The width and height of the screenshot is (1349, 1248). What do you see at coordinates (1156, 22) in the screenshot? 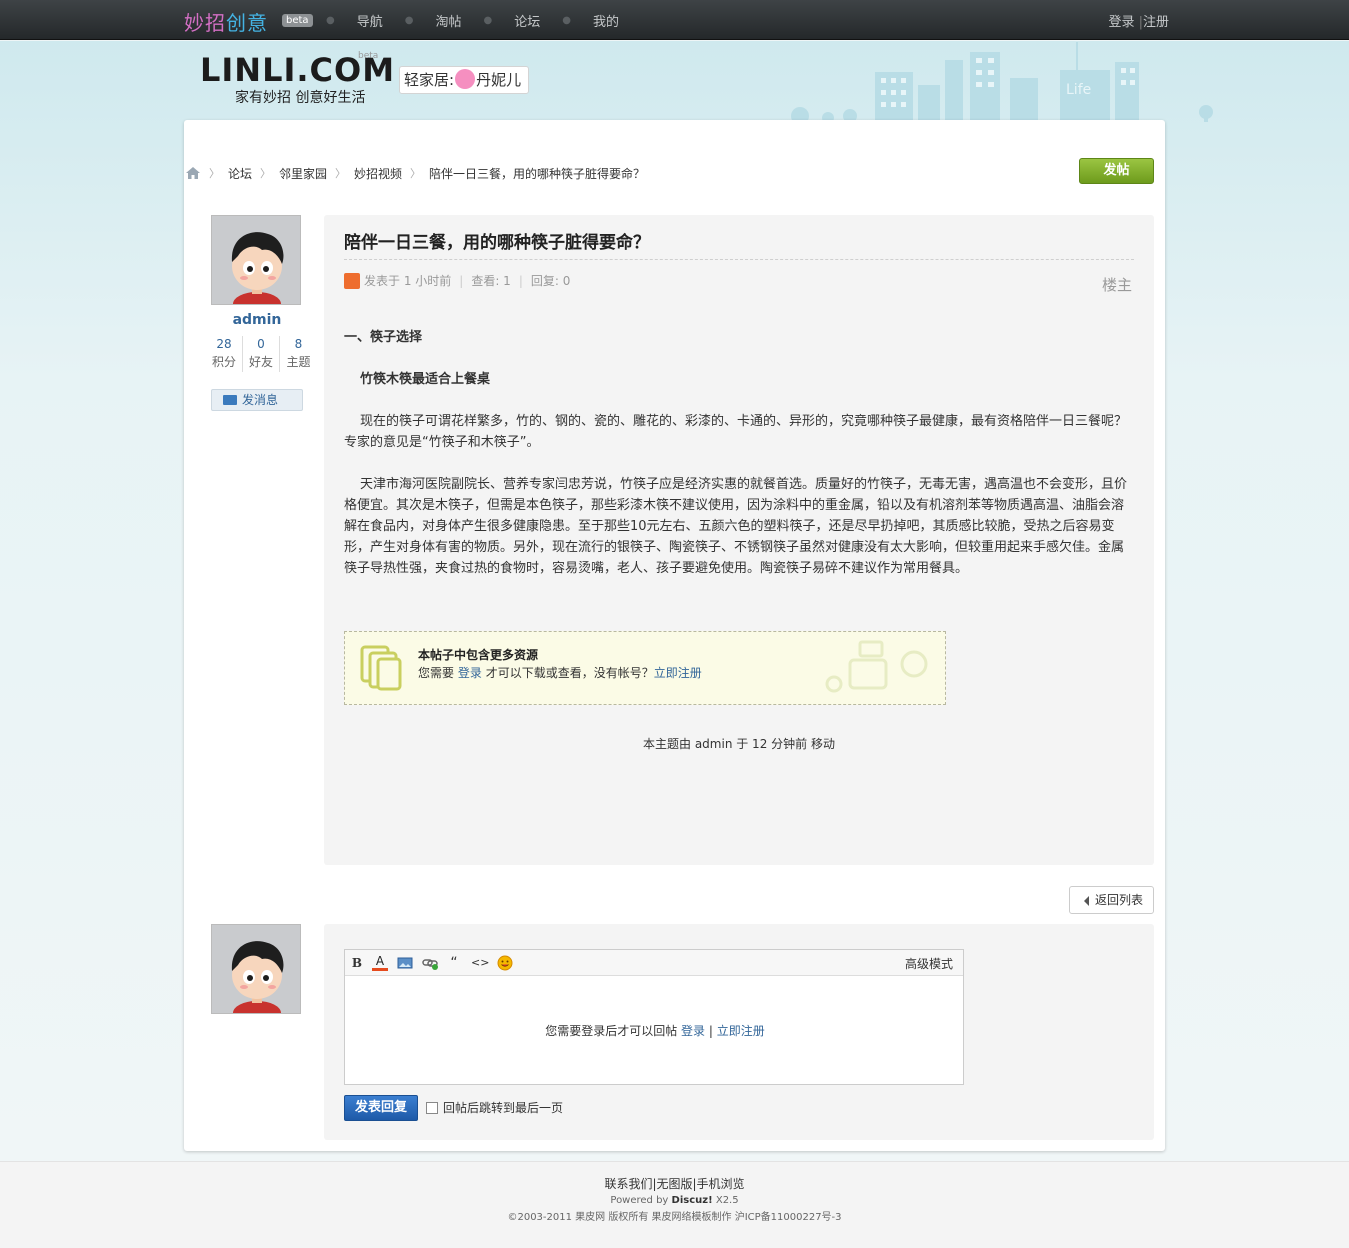
I see `register-link: 注册` at bounding box center [1156, 22].